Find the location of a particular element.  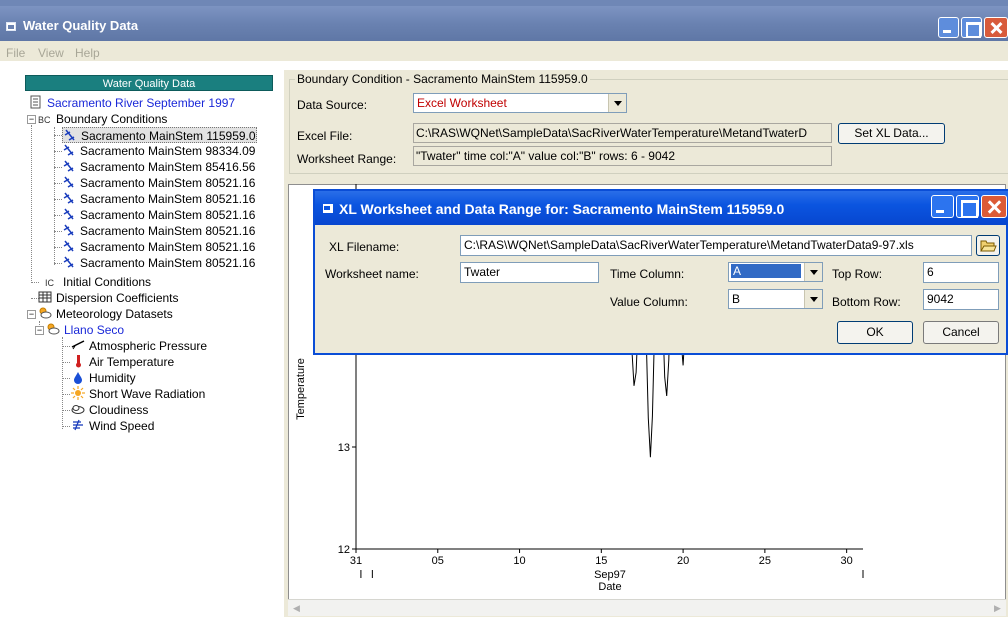

top-row-input: 6 is located at coordinates (961, 272).